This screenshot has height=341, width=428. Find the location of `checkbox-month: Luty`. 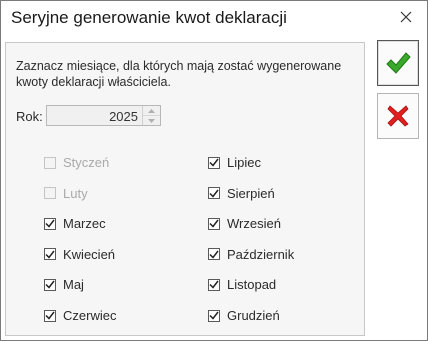

checkbox-month: Luty is located at coordinates (66, 193).